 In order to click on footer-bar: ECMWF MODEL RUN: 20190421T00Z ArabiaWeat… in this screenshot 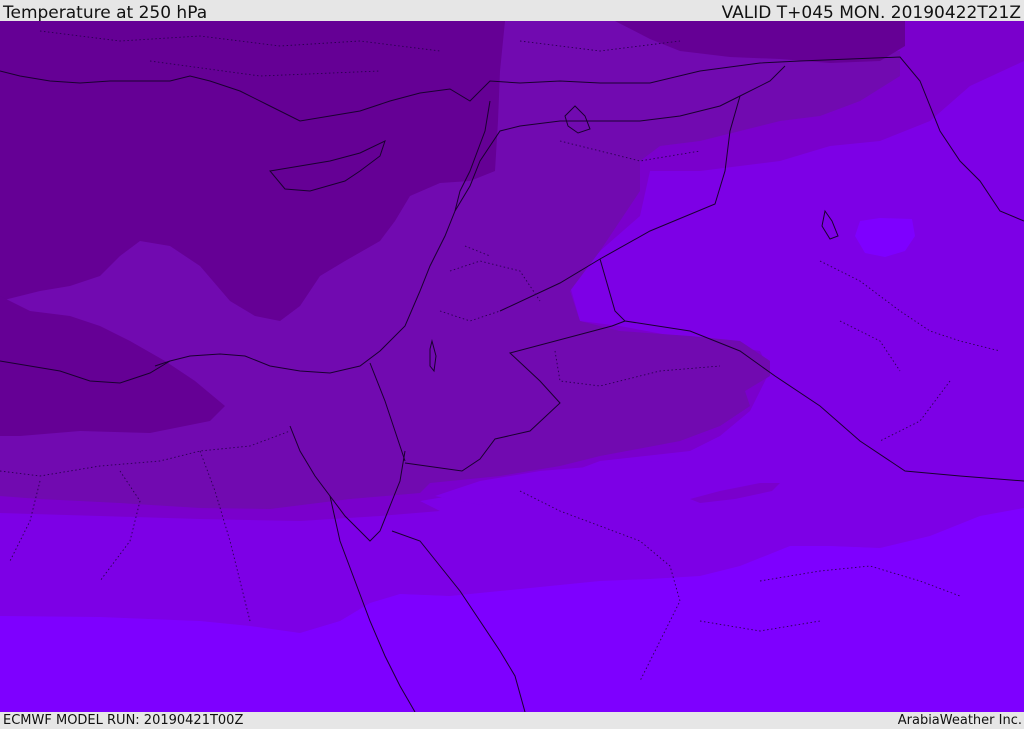, I will do `click(512, 720)`.